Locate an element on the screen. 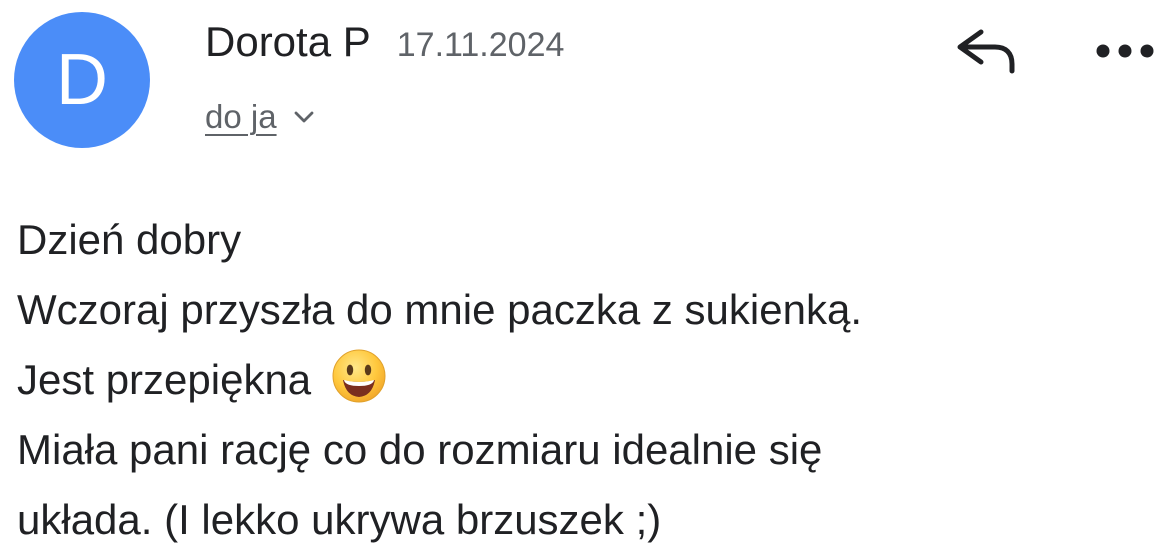 The image size is (1165, 555). grinning-face-emoji-icon is located at coordinates (359, 376).